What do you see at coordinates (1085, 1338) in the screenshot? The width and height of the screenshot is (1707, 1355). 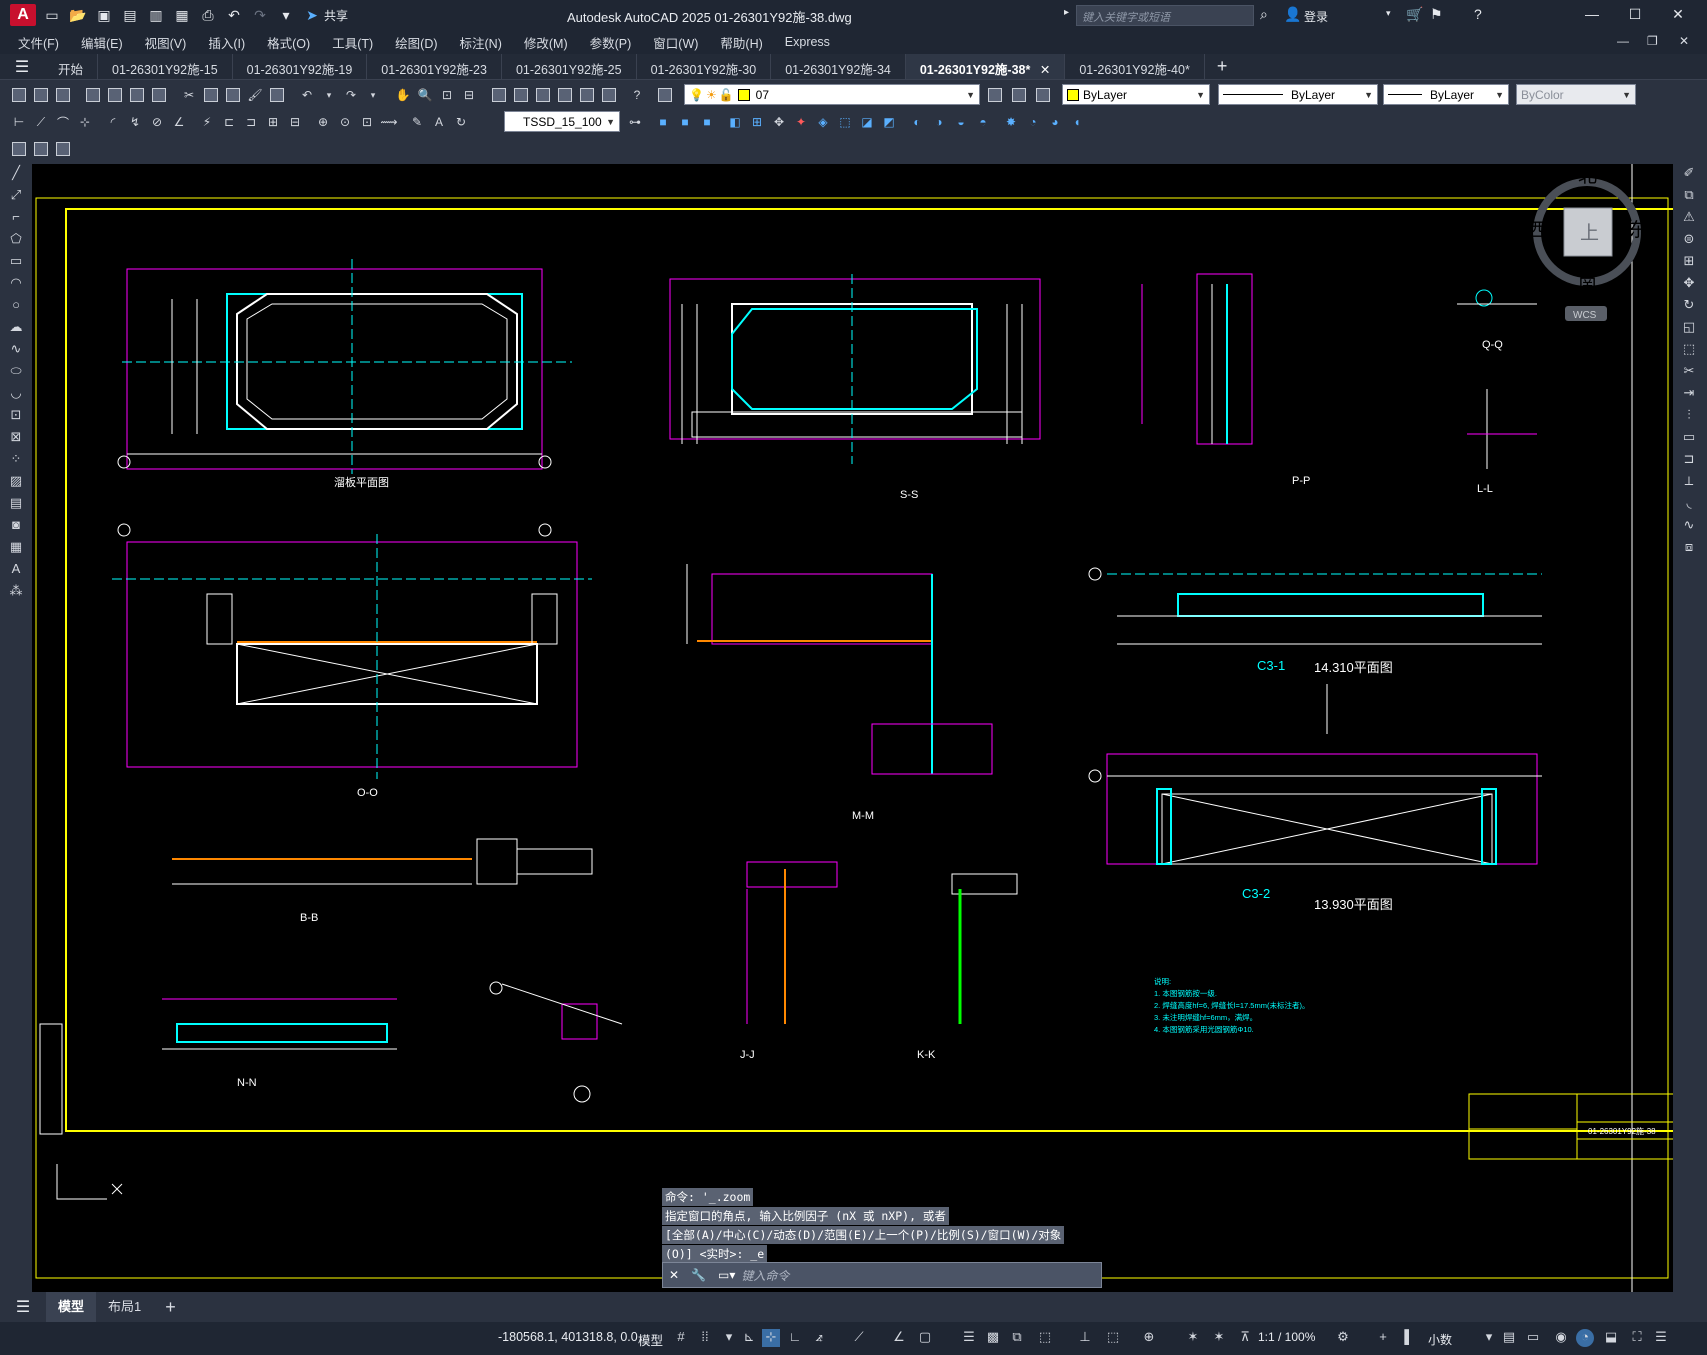 I see `dynamic-ucs-icon: ⊥` at bounding box center [1085, 1338].